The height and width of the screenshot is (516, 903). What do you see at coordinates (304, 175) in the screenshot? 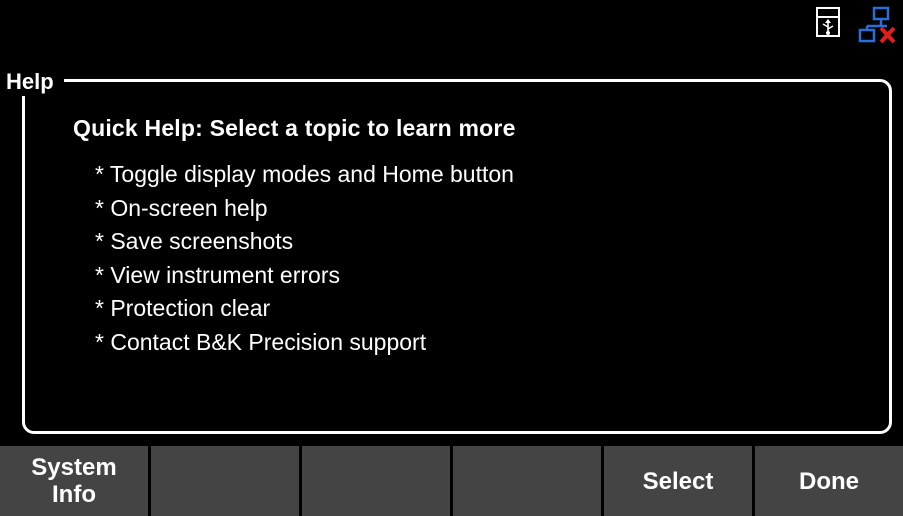
I see `topic-toggle-display: * Toggle display modes and Home button` at bounding box center [304, 175].